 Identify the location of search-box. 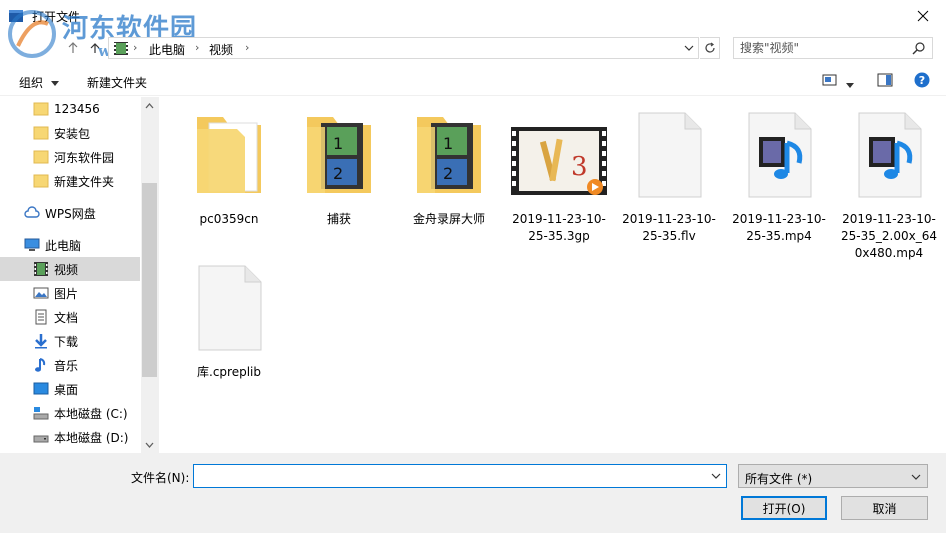
(833, 48).